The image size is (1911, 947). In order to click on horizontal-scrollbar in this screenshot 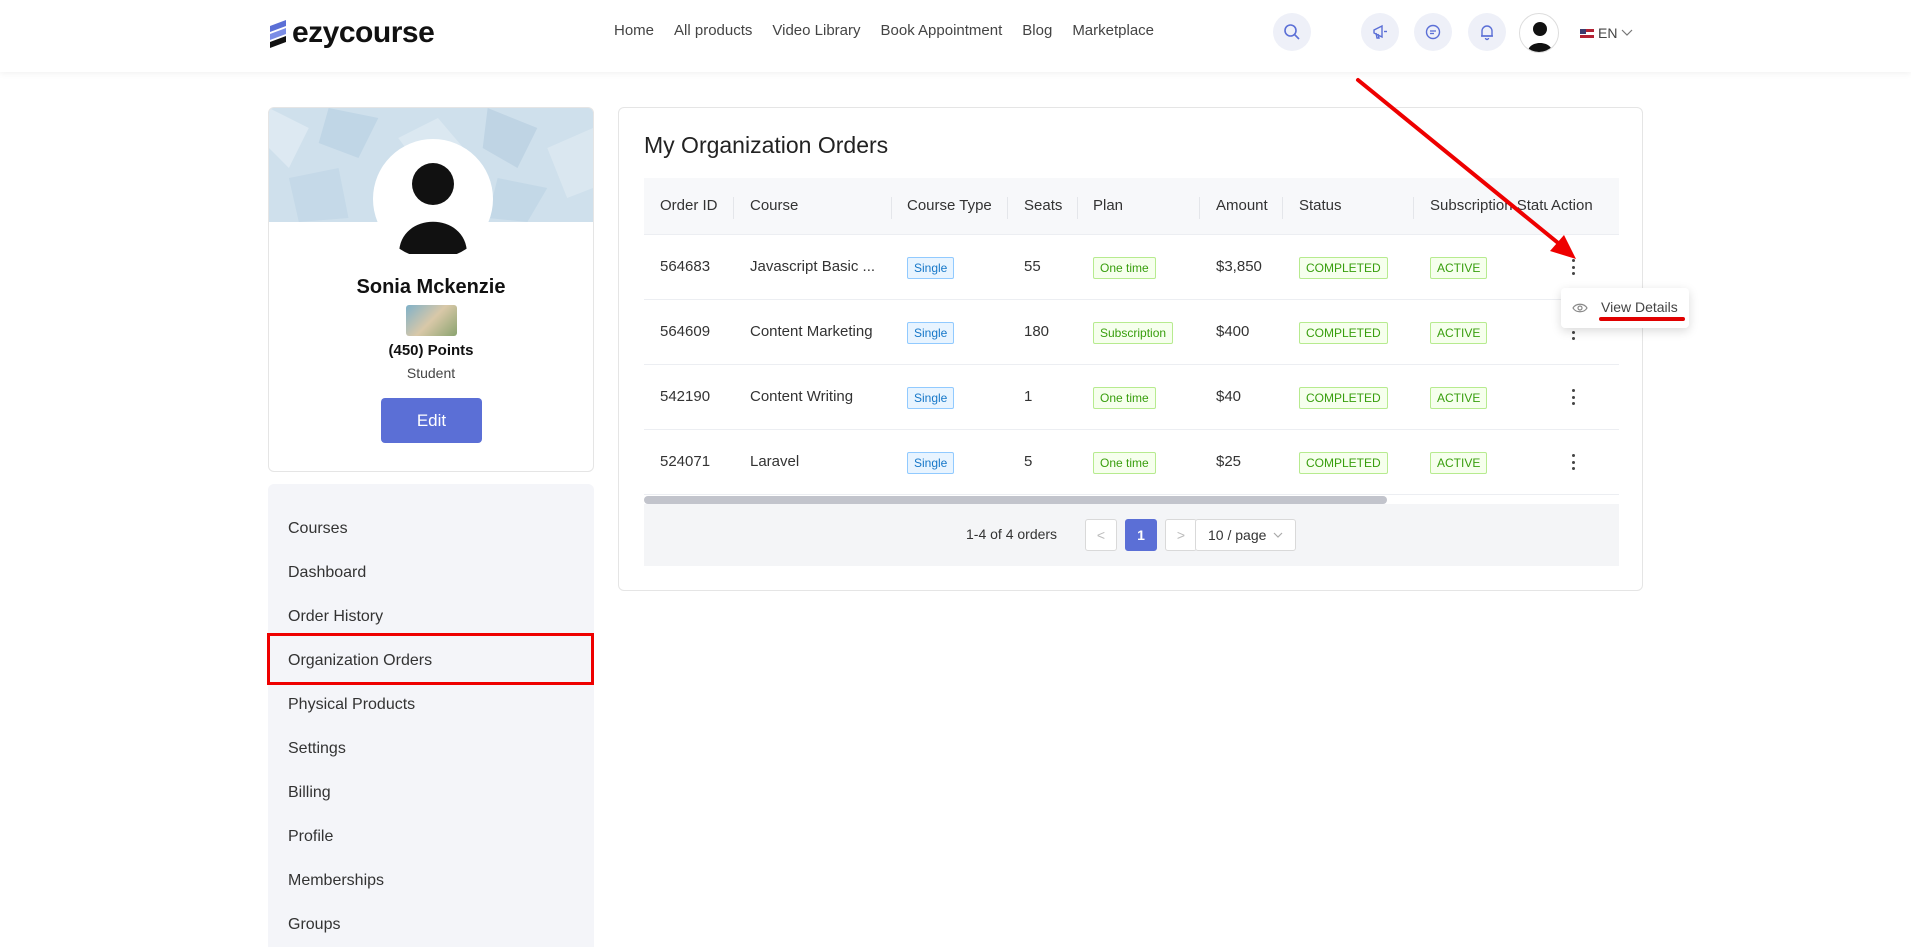, I will do `click(1015, 500)`.